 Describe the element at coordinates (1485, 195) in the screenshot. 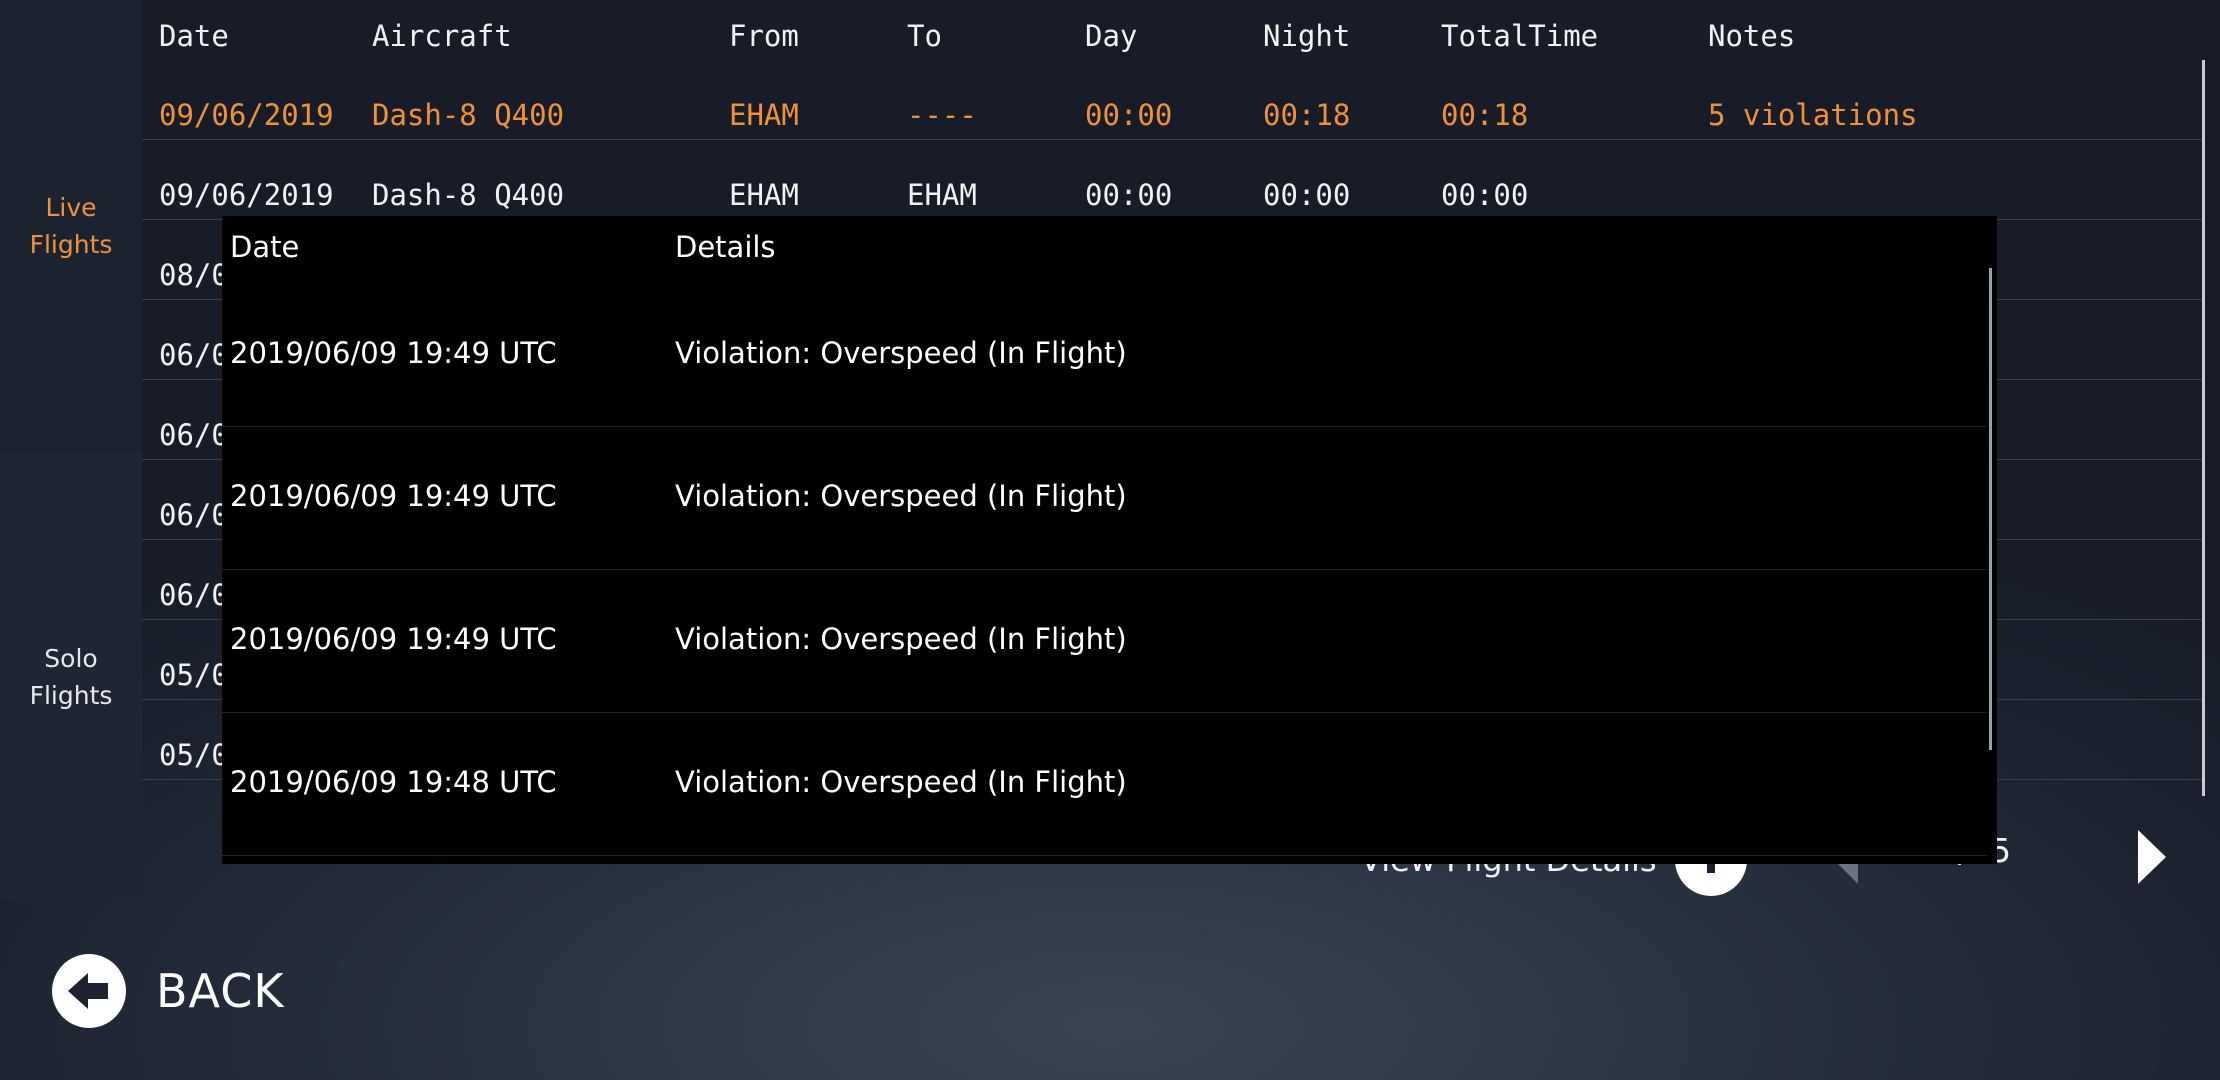

I see `cell-totaltime: 00:00` at that location.